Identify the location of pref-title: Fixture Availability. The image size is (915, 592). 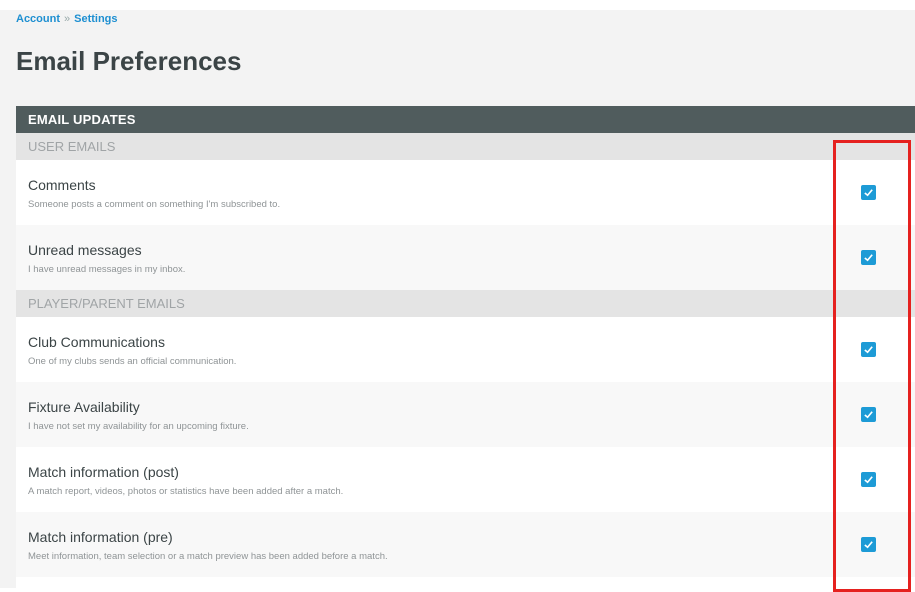
(84, 407).